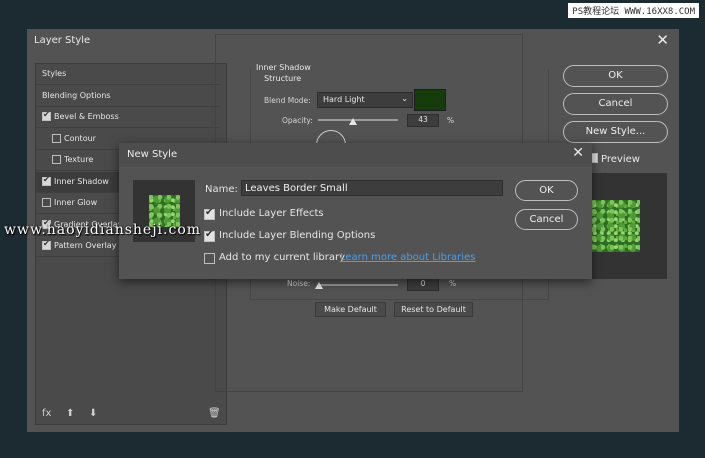 The height and width of the screenshot is (458, 705). What do you see at coordinates (451, 120) in the screenshot?
I see `opacity-unit: %` at bounding box center [451, 120].